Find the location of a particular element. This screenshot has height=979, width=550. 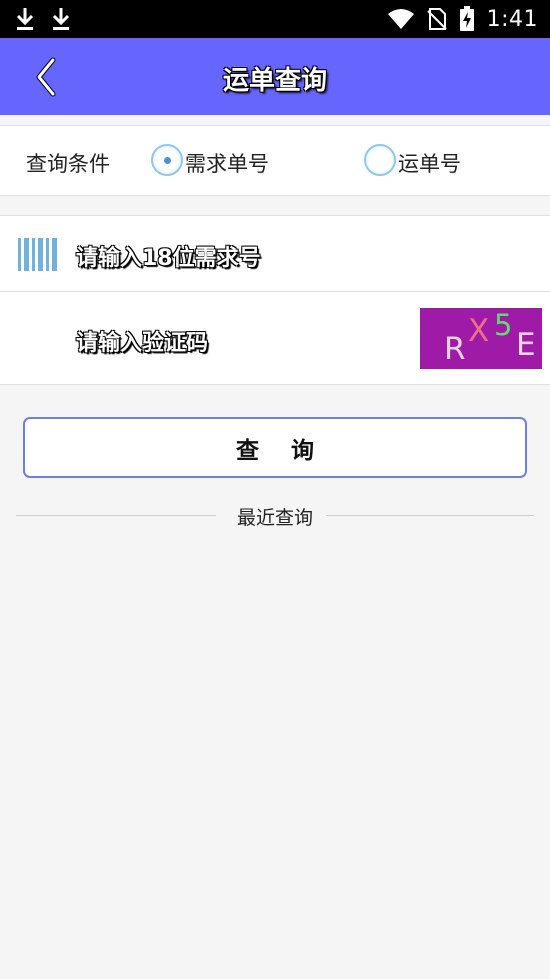

no-sim-icon is located at coordinates (436, 19).